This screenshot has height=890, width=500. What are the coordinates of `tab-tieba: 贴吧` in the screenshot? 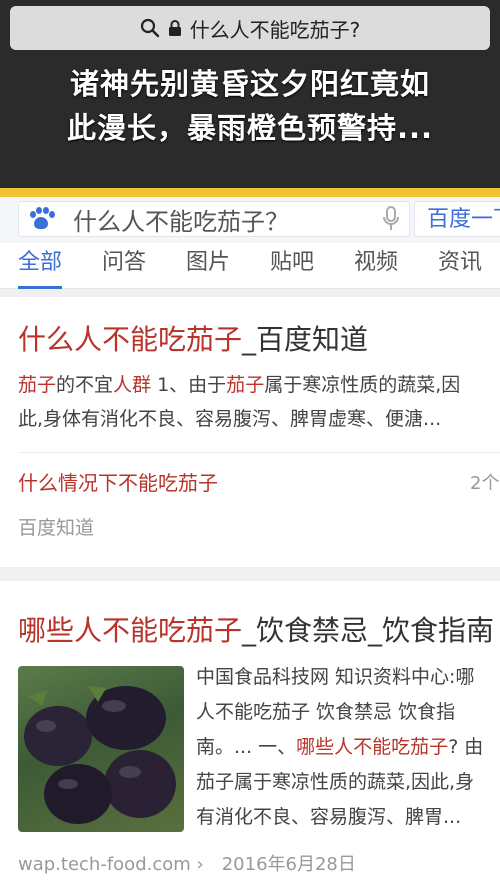 It's located at (292, 266).